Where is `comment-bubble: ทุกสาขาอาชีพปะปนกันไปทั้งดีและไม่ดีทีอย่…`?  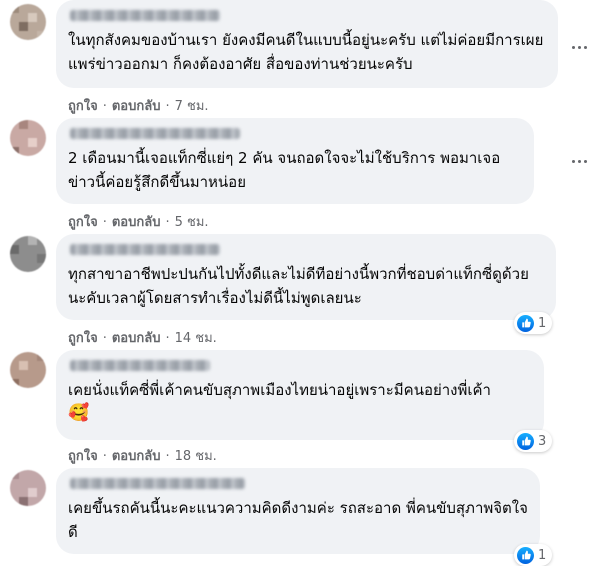
comment-bubble: ทุกสาขาอาชีพปะปนกันไปทั้งดีและไม่ดีทีอย่… is located at coordinates (306, 277).